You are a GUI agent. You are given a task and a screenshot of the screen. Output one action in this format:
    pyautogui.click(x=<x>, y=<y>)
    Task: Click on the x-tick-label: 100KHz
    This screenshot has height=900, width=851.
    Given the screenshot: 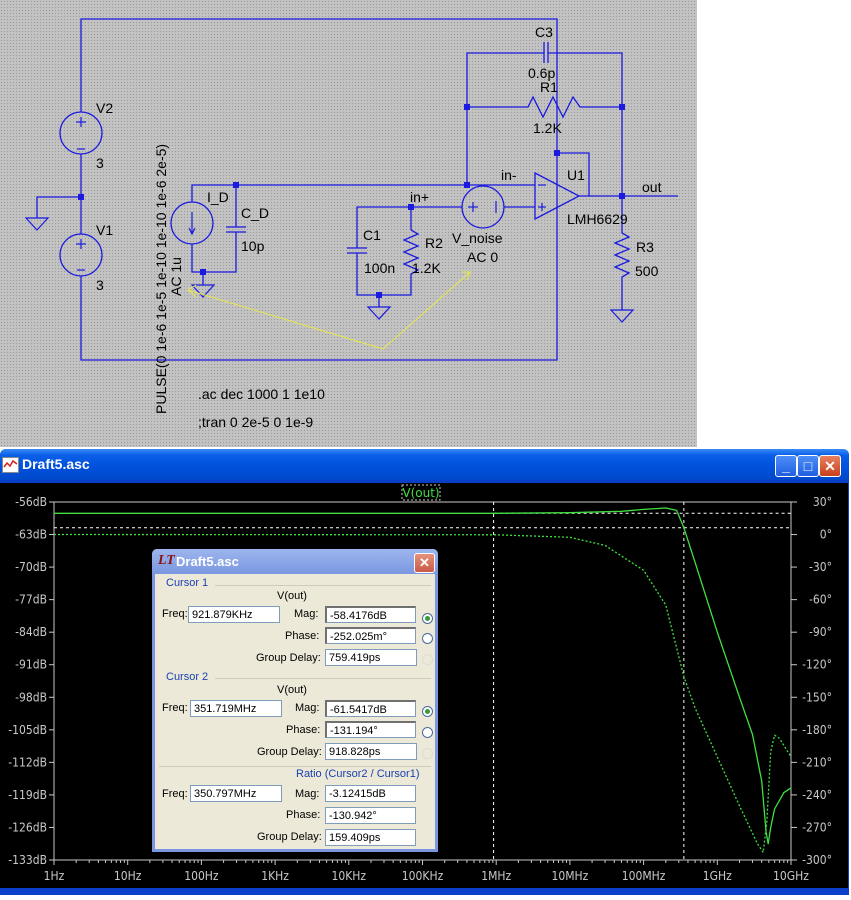 What is the action you would take?
    pyautogui.click(x=423, y=876)
    